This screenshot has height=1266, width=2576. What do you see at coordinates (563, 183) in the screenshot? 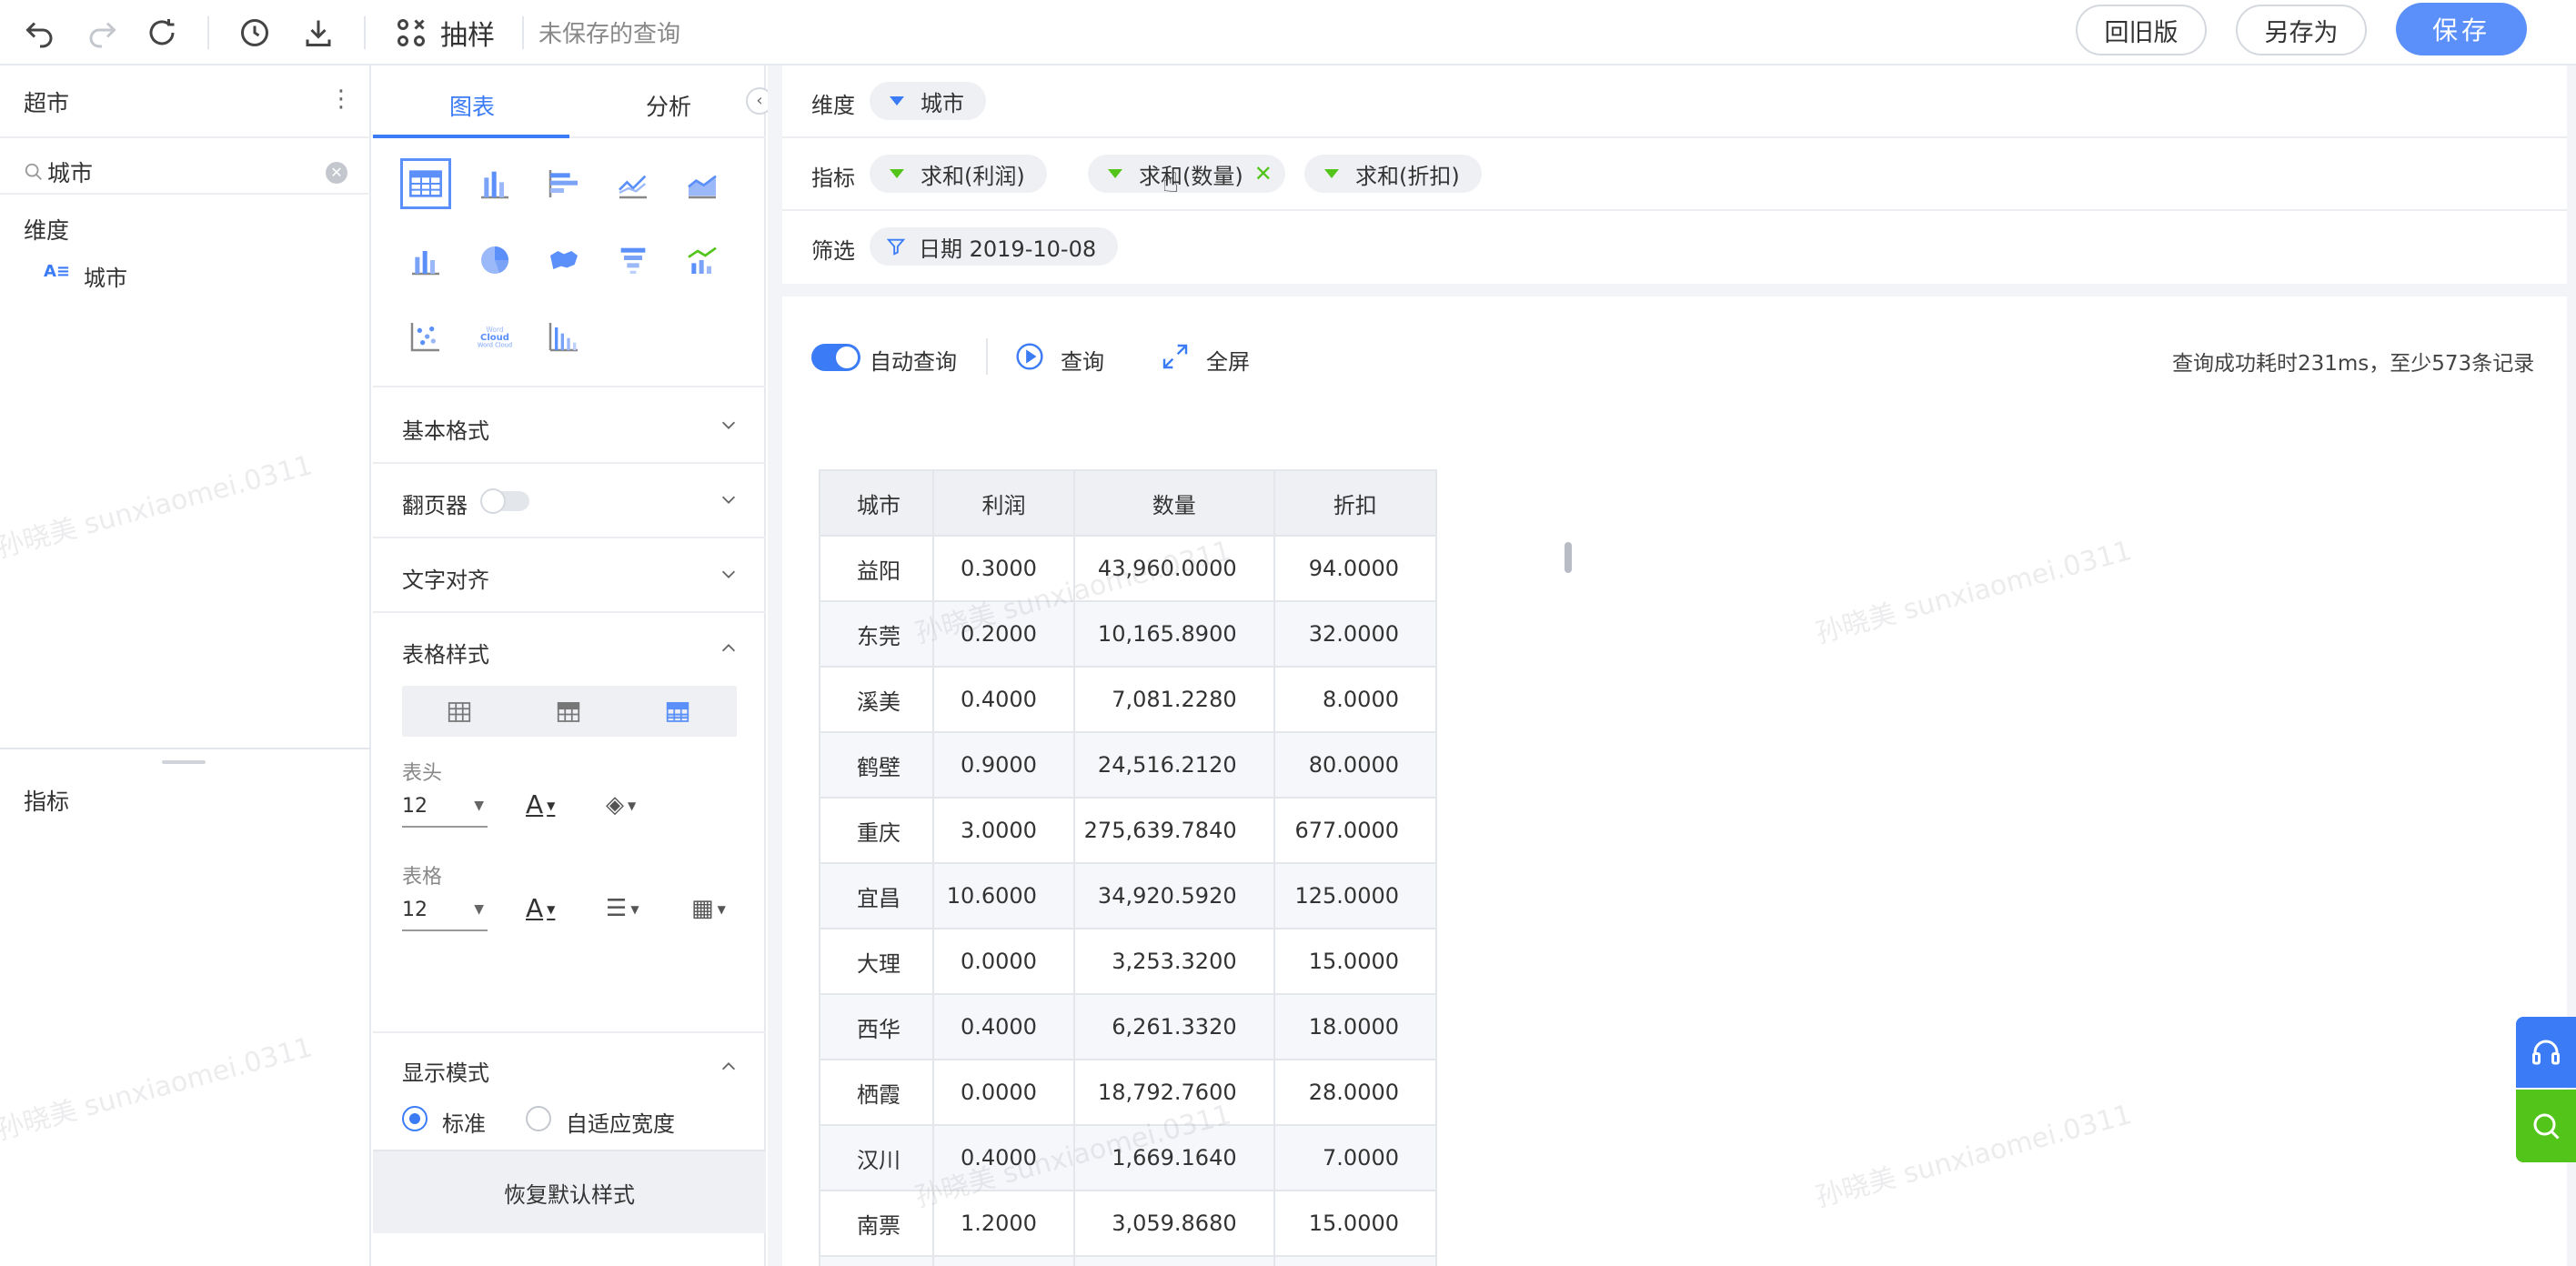
I see `chart-hbar-icon` at bounding box center [563, 183].